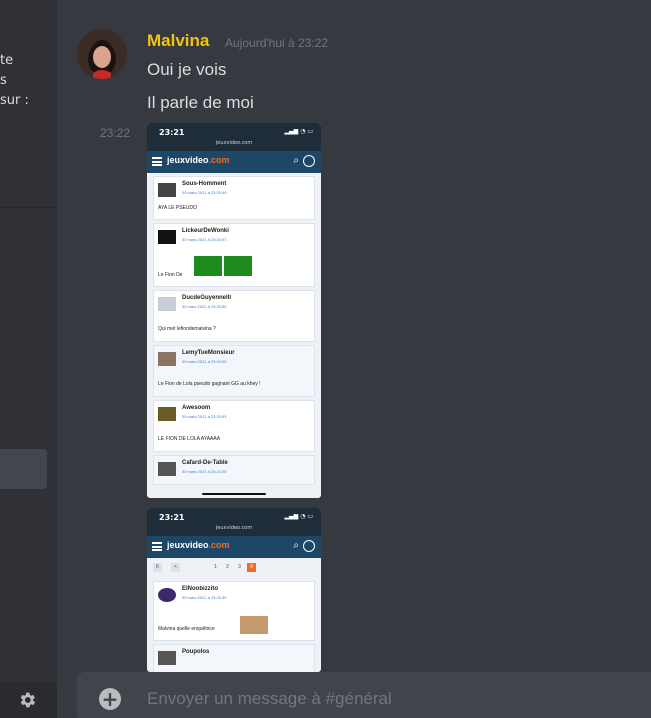 This screenshot has height=718, width=651. I want to click on pager-page: 1, so click(215, 567).